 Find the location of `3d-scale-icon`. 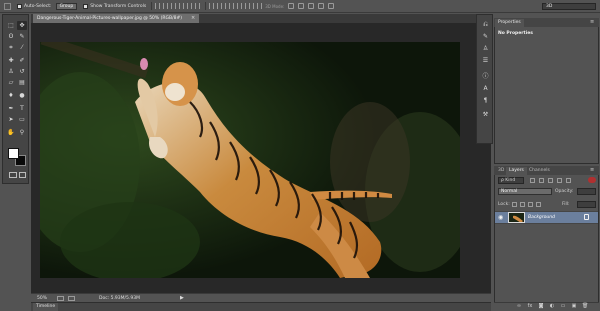

3d-scale-icon is located at coordinates (331, 6).